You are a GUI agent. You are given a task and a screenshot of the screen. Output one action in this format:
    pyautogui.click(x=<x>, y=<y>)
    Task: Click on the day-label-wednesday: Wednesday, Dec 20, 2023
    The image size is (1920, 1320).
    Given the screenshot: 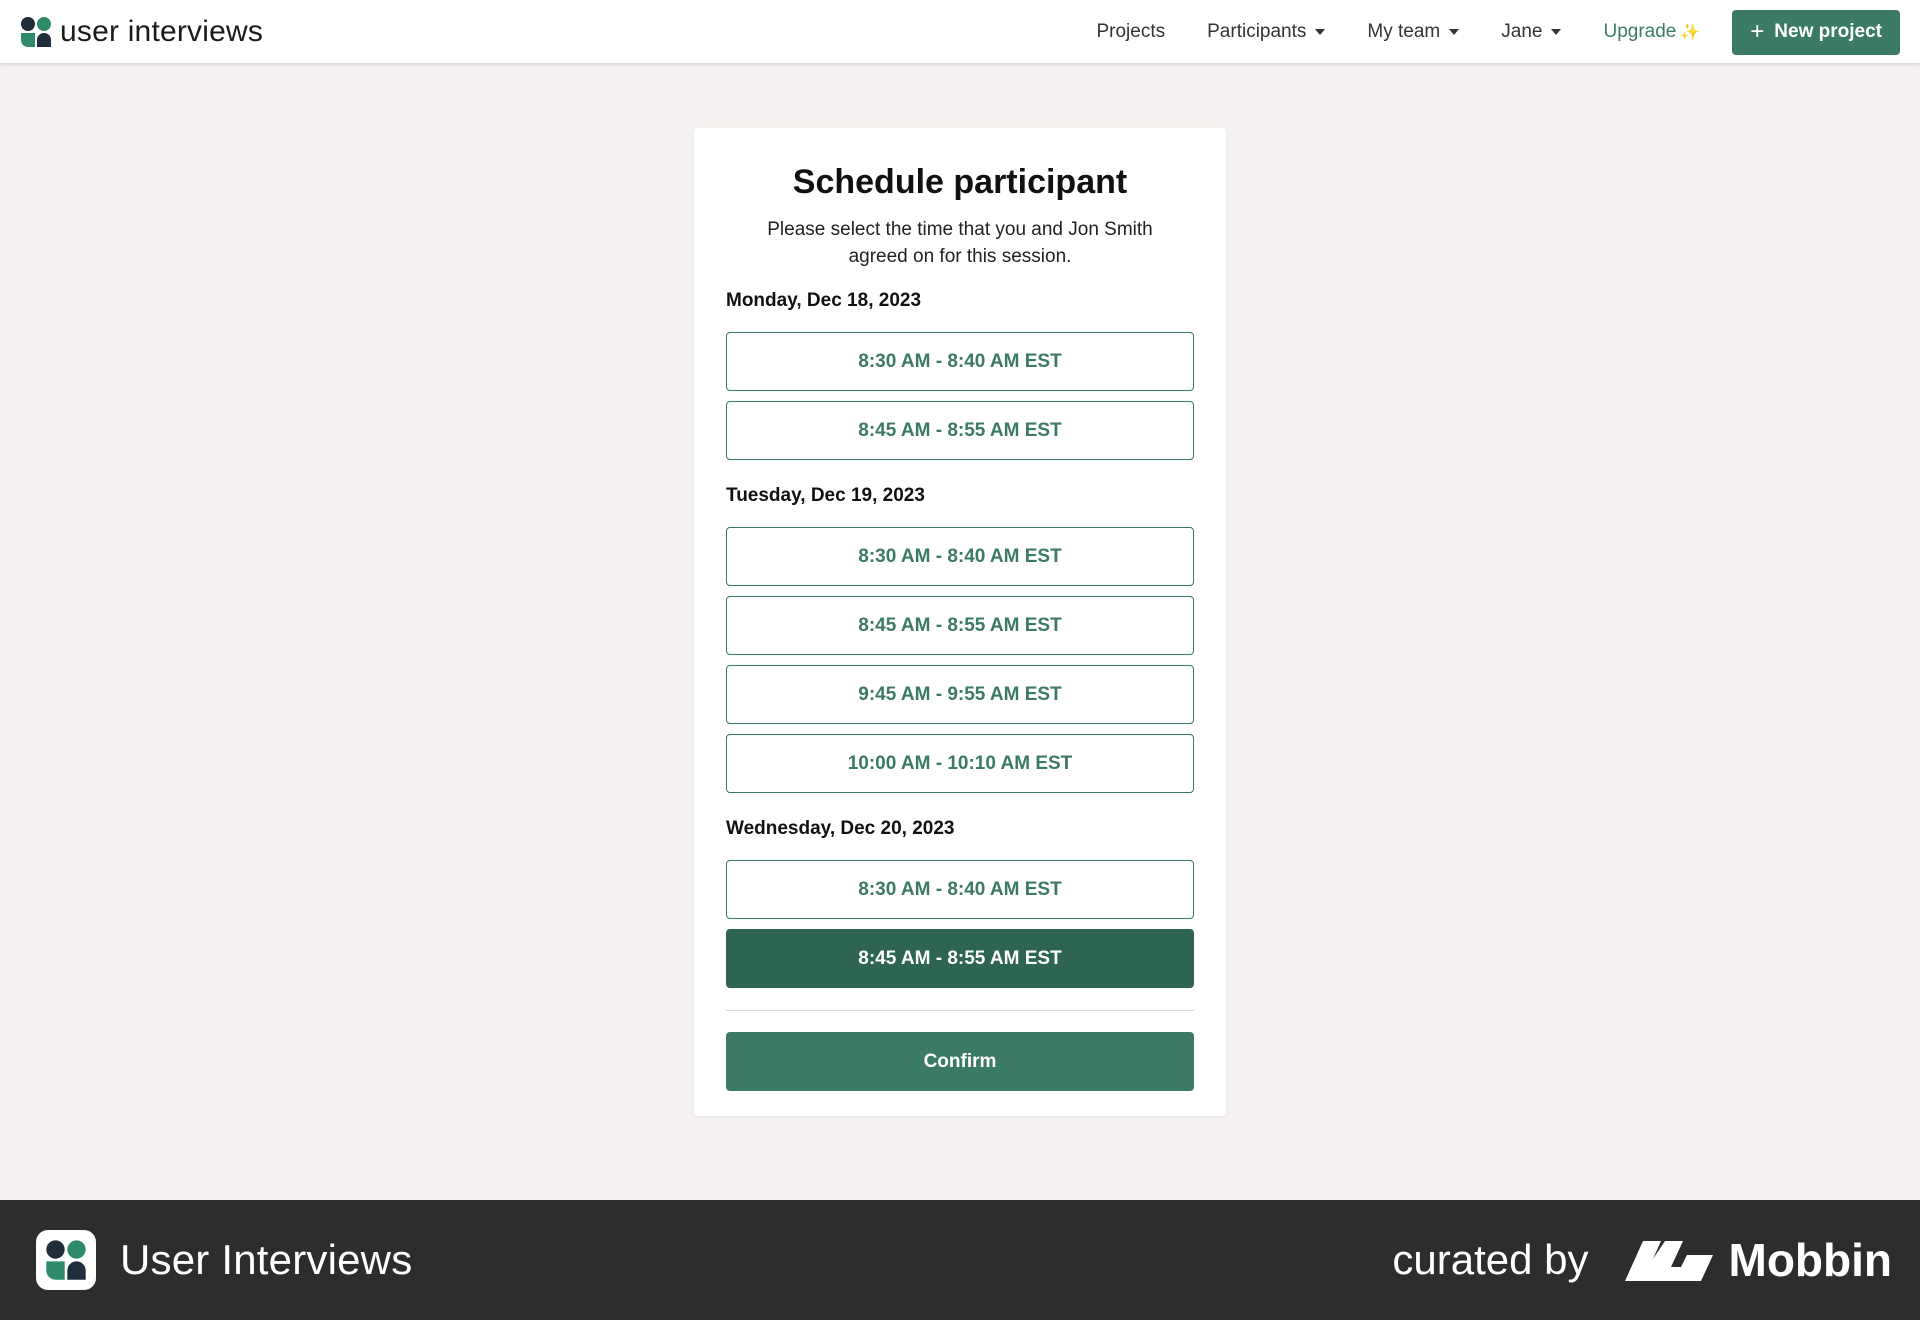 What is the action you would take?
    pyautogui.click(x=840, y=828)
    